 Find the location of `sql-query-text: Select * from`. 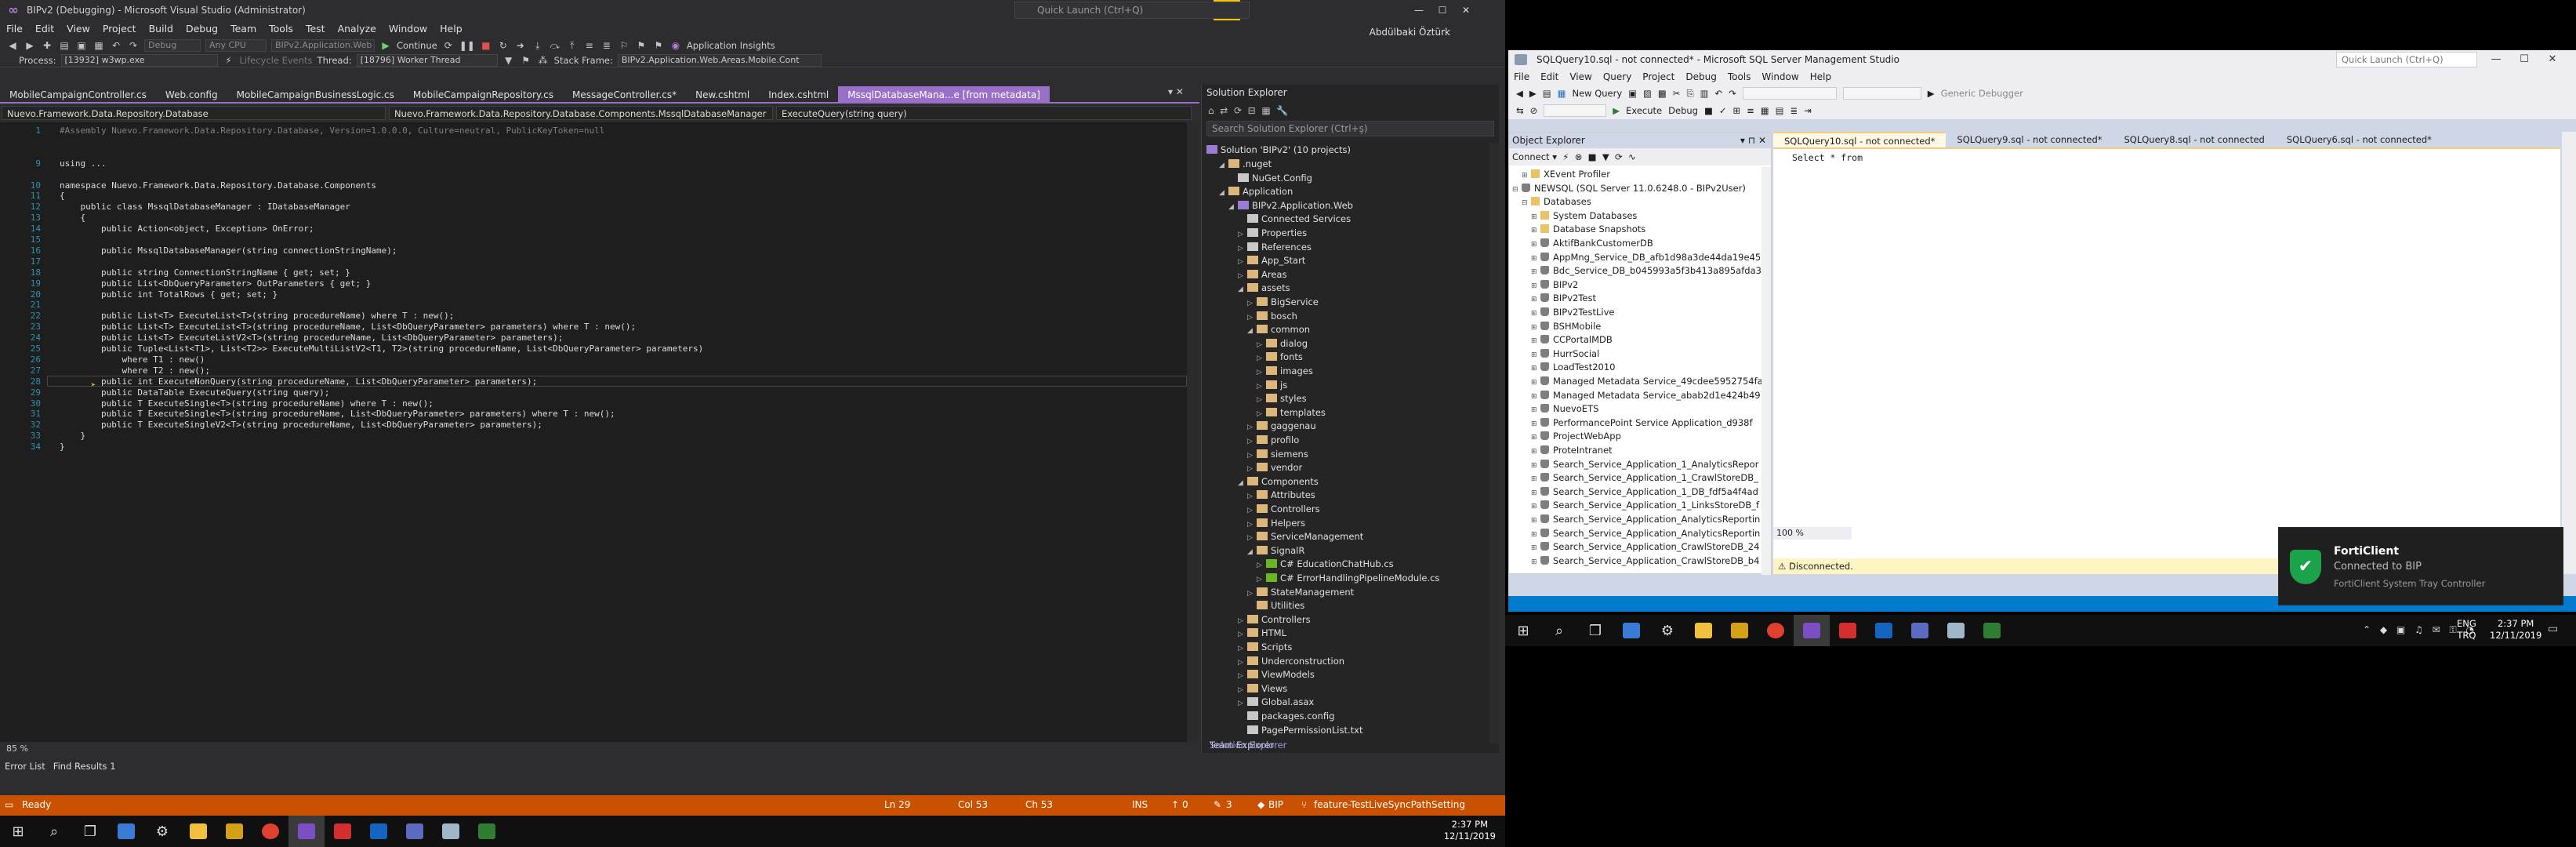

sql-query-text: Select * from is located at coordinates (1828, 157).